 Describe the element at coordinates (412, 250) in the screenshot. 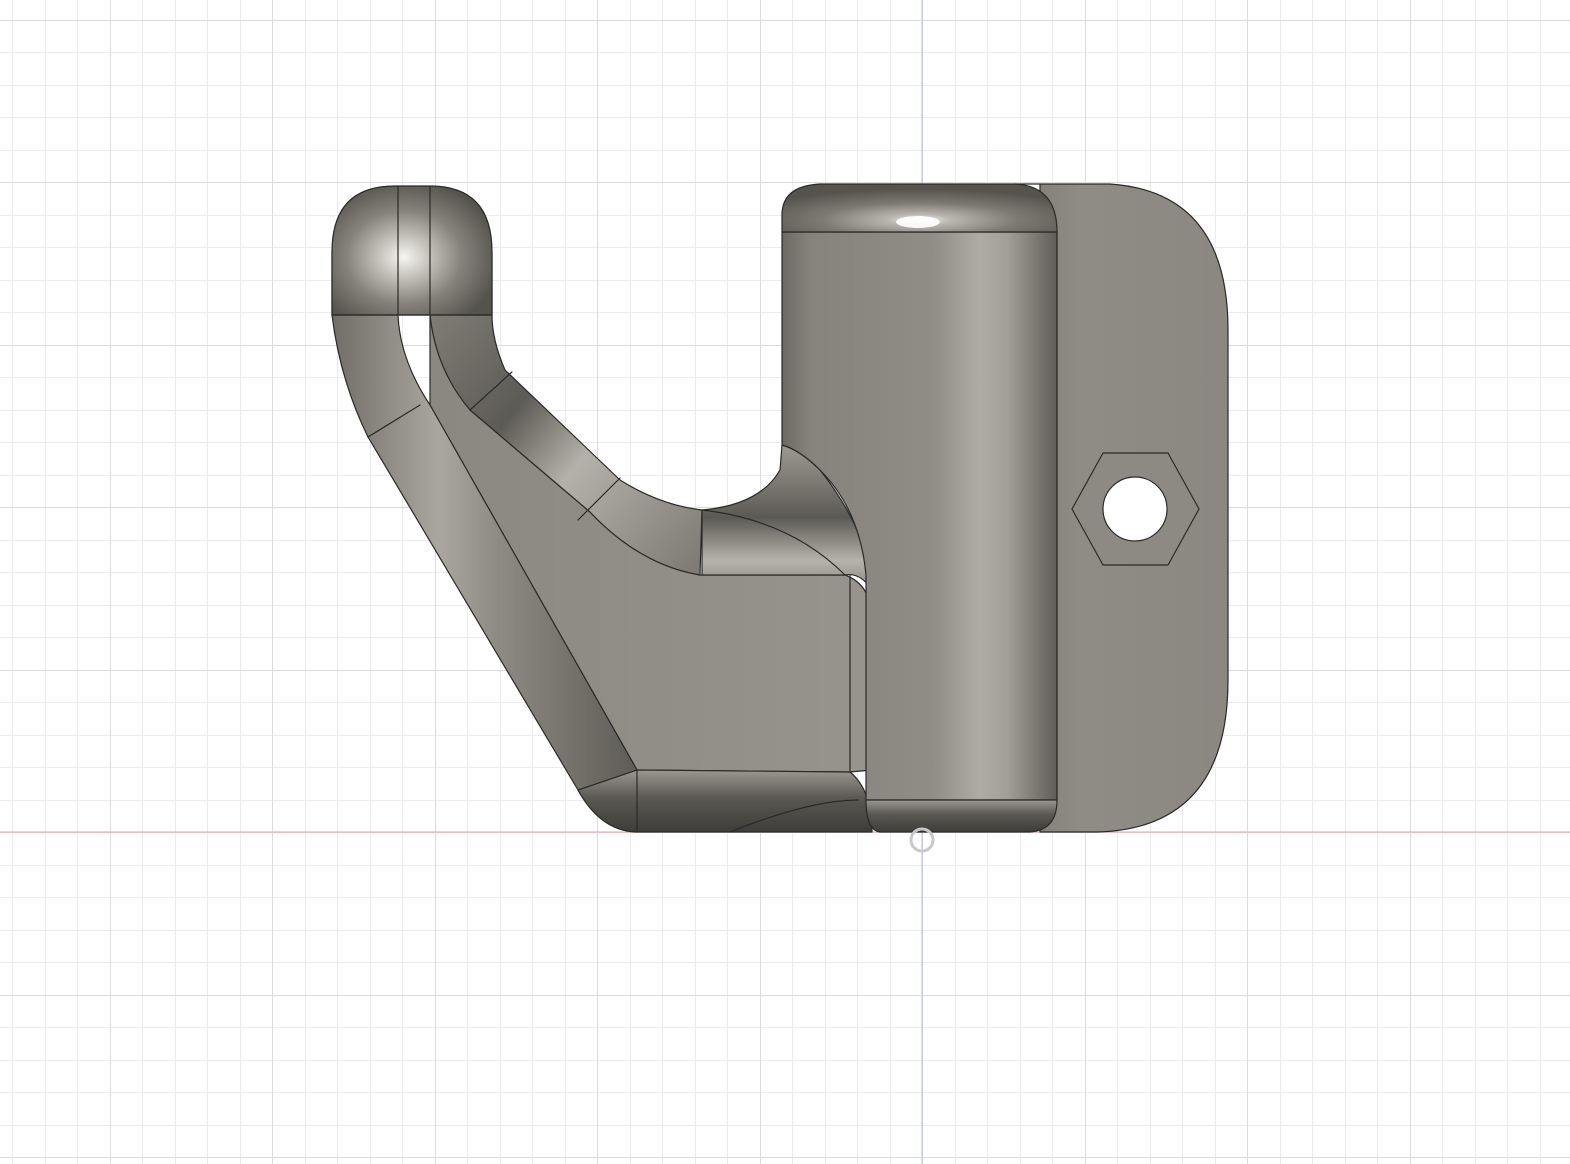

I see `hook-tip-knob` at that location.